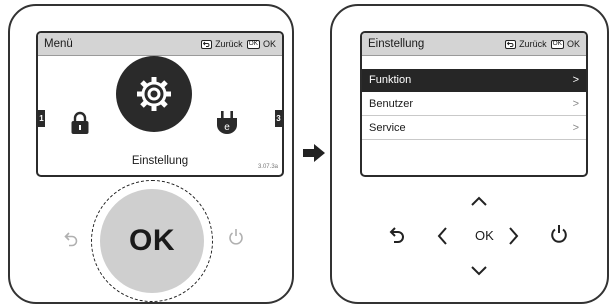 This screenshot has height=304, width=616. I want to click on nav-down-icon, so click(479, 273).